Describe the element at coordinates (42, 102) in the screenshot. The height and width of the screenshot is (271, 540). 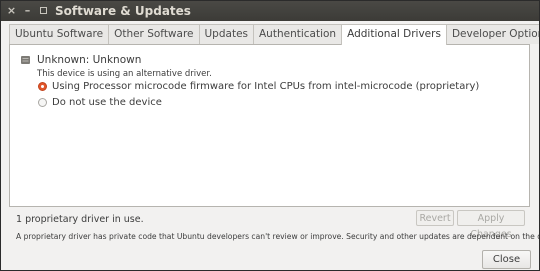
I see `radio-unchecked-icon` at that location.